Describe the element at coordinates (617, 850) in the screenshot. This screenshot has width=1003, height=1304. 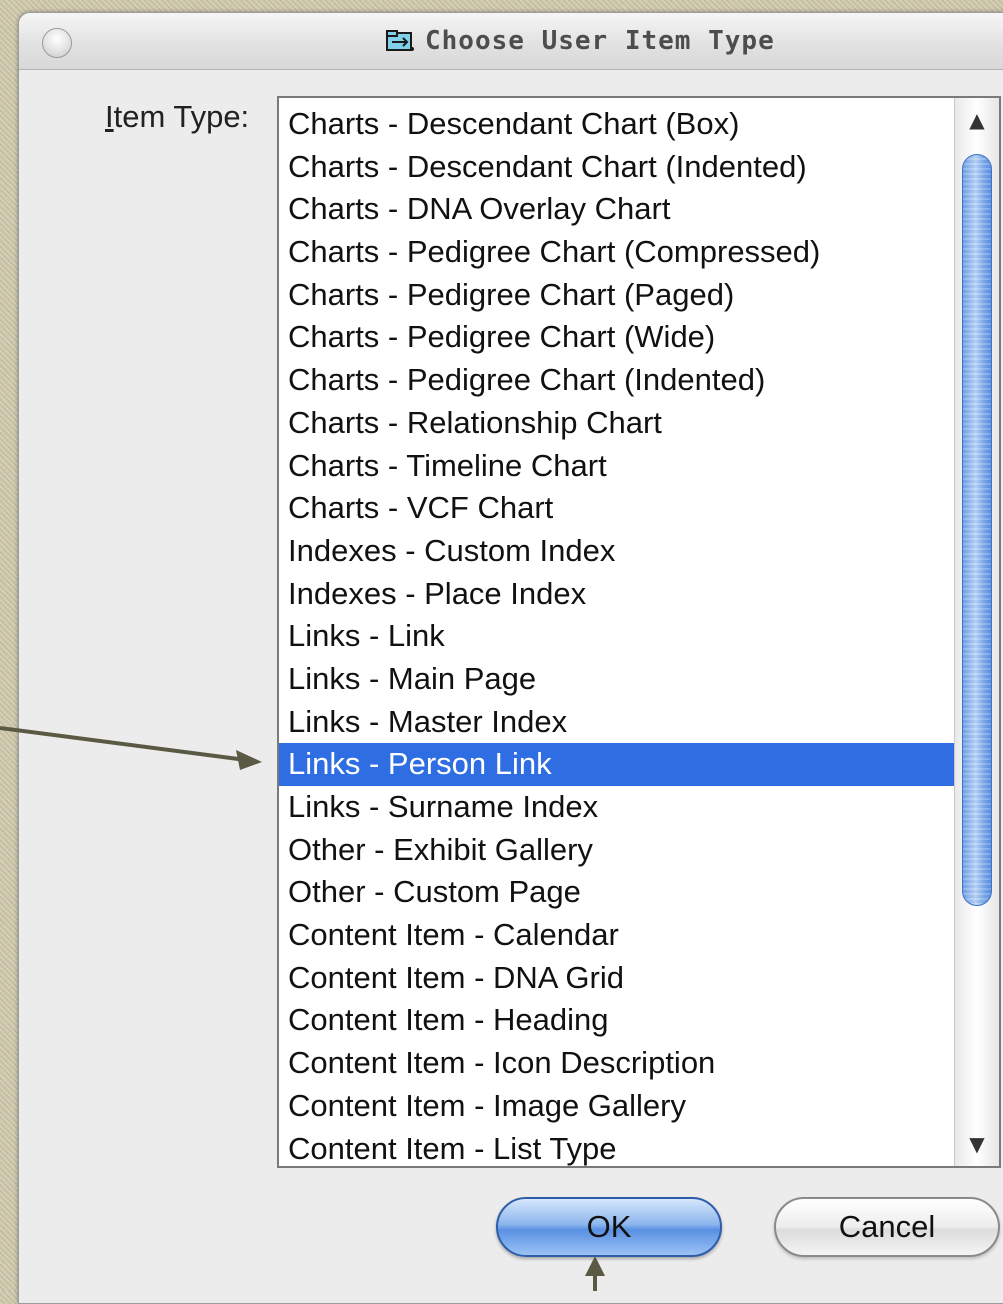
I see `list-item: Other - Exhibit Gallery` at that location.